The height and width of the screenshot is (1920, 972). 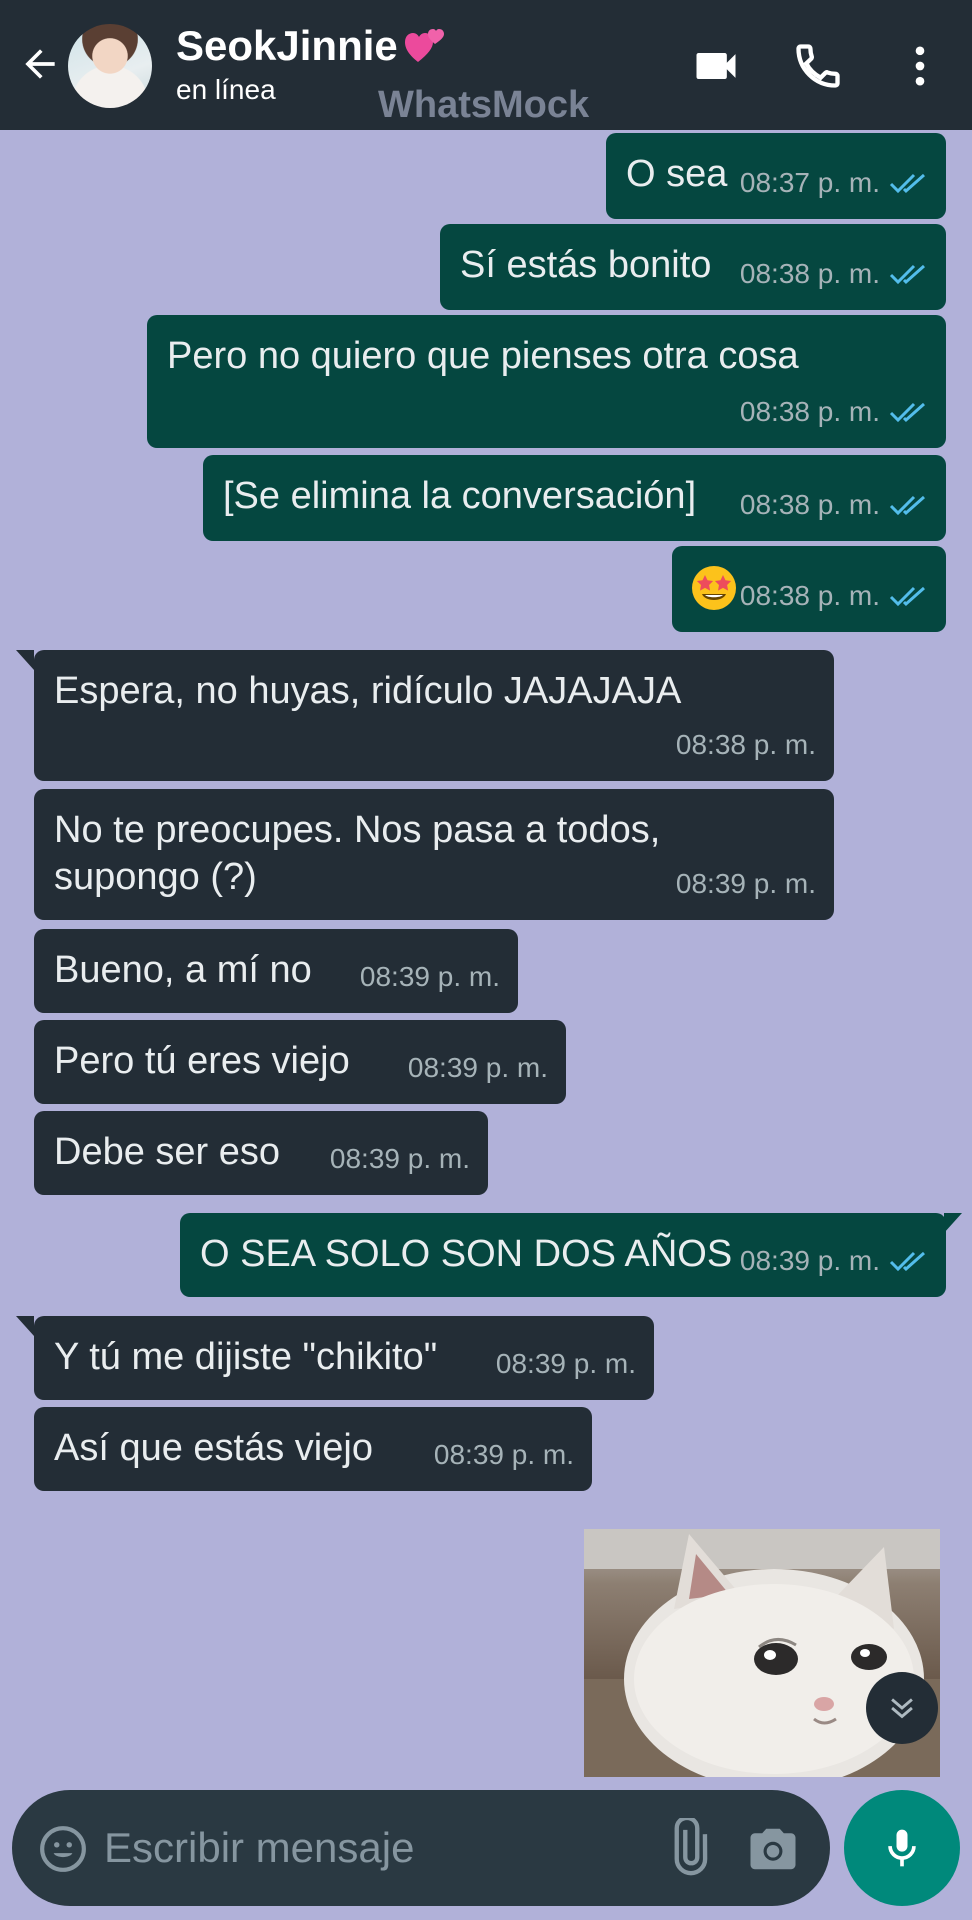 What do you see at coordinates (809, 182) in the screenshot?
I see `message-time: 08:37 p. m.` at bounding box center [809, 182].